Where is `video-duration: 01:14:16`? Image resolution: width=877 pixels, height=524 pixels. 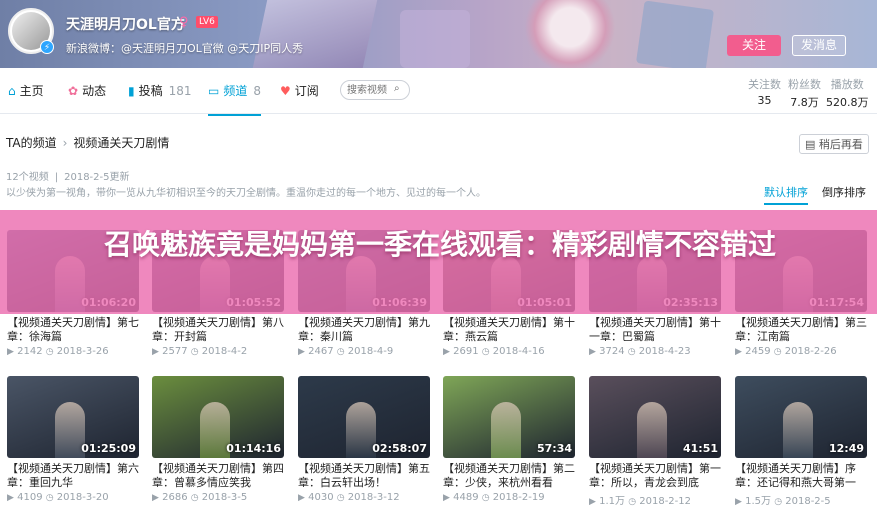
video-duration: 01:14:16 is located at coordinates (253, 448).